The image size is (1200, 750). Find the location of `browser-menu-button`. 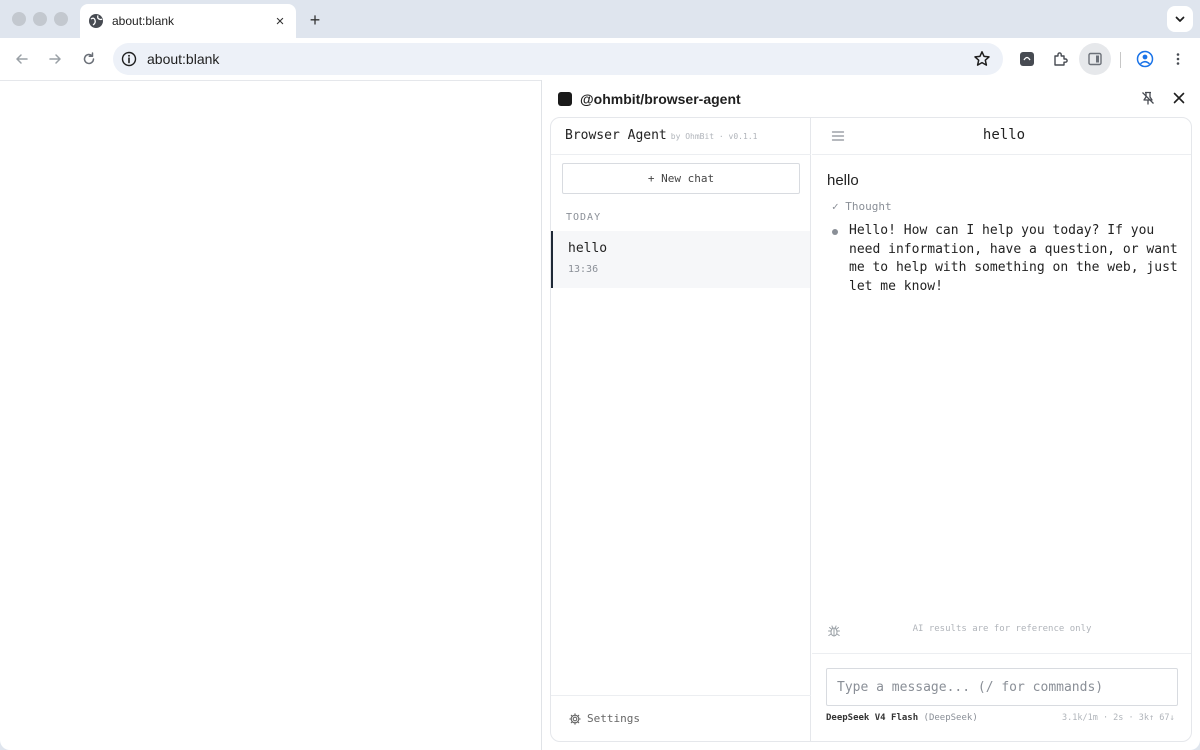

browser-menu-button is located at coordinates (1178, 59).